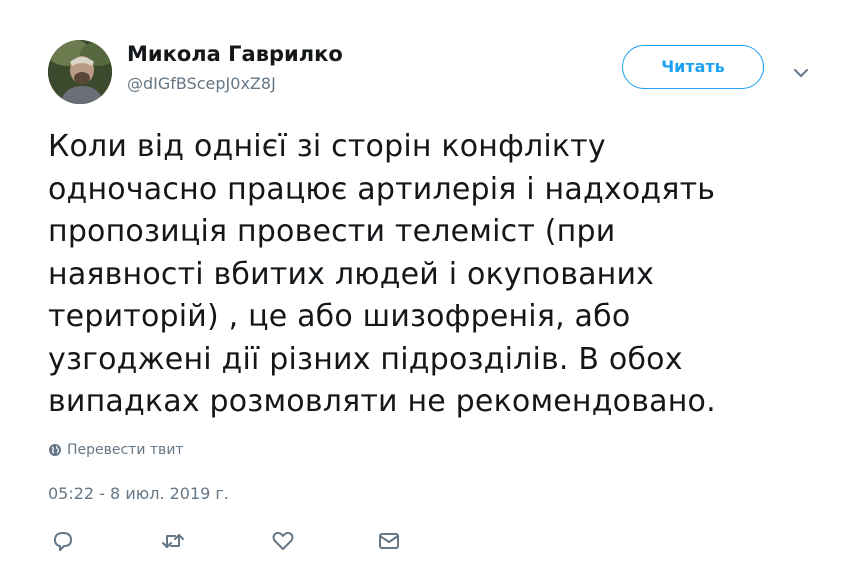  Describe the element at coordinates (382, 401) in the screenshot. I see `tweet-text-line: випадках розмовляти не рекомендовано.` at that location.